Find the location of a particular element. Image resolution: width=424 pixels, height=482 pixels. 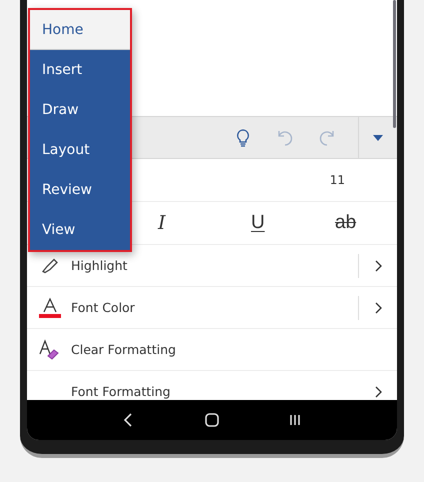

italic-button: I is located at coordinates (162, 223).